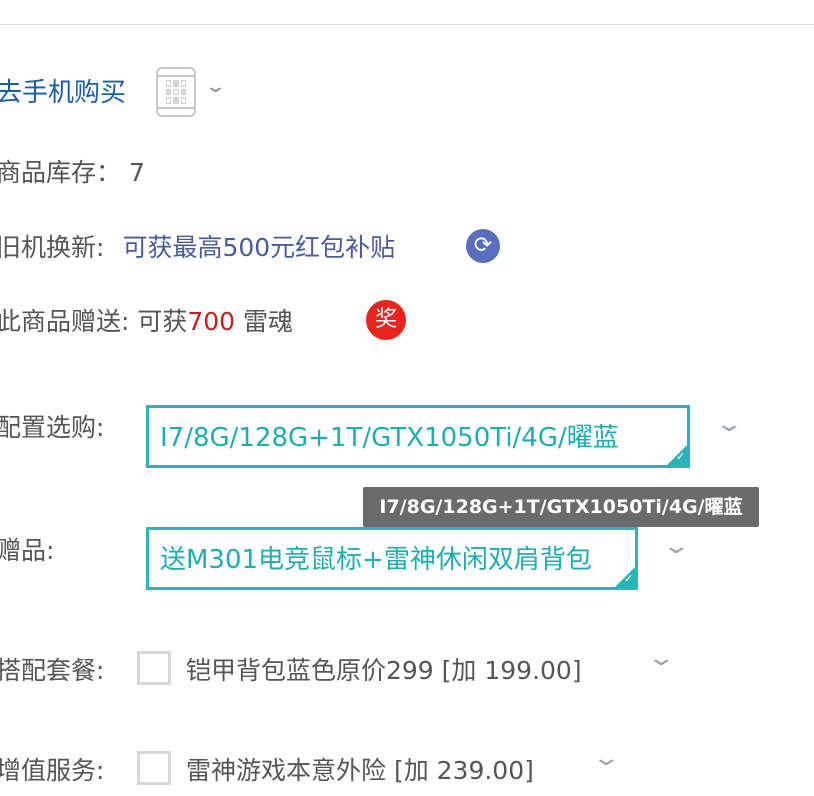  Describe the element at coordinates (176, 92) in the screenshot. I see `qr-phone-icon` at that location.